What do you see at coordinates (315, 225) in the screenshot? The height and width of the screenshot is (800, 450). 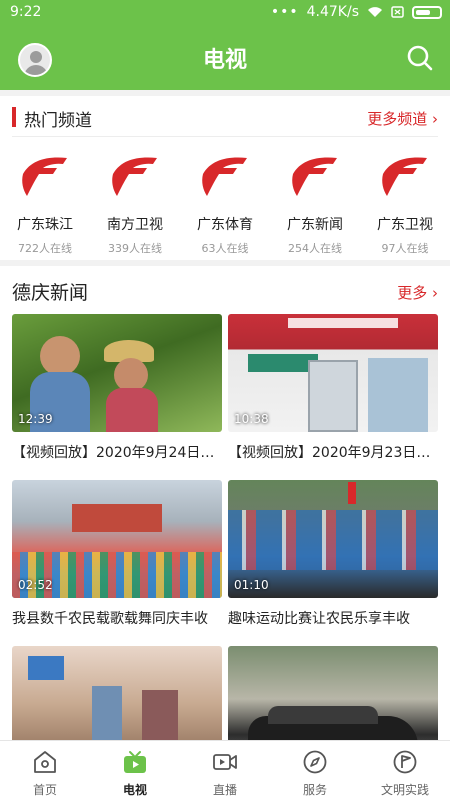 I see `channel-name: 广东新闻` at bounding box center [315, 225].